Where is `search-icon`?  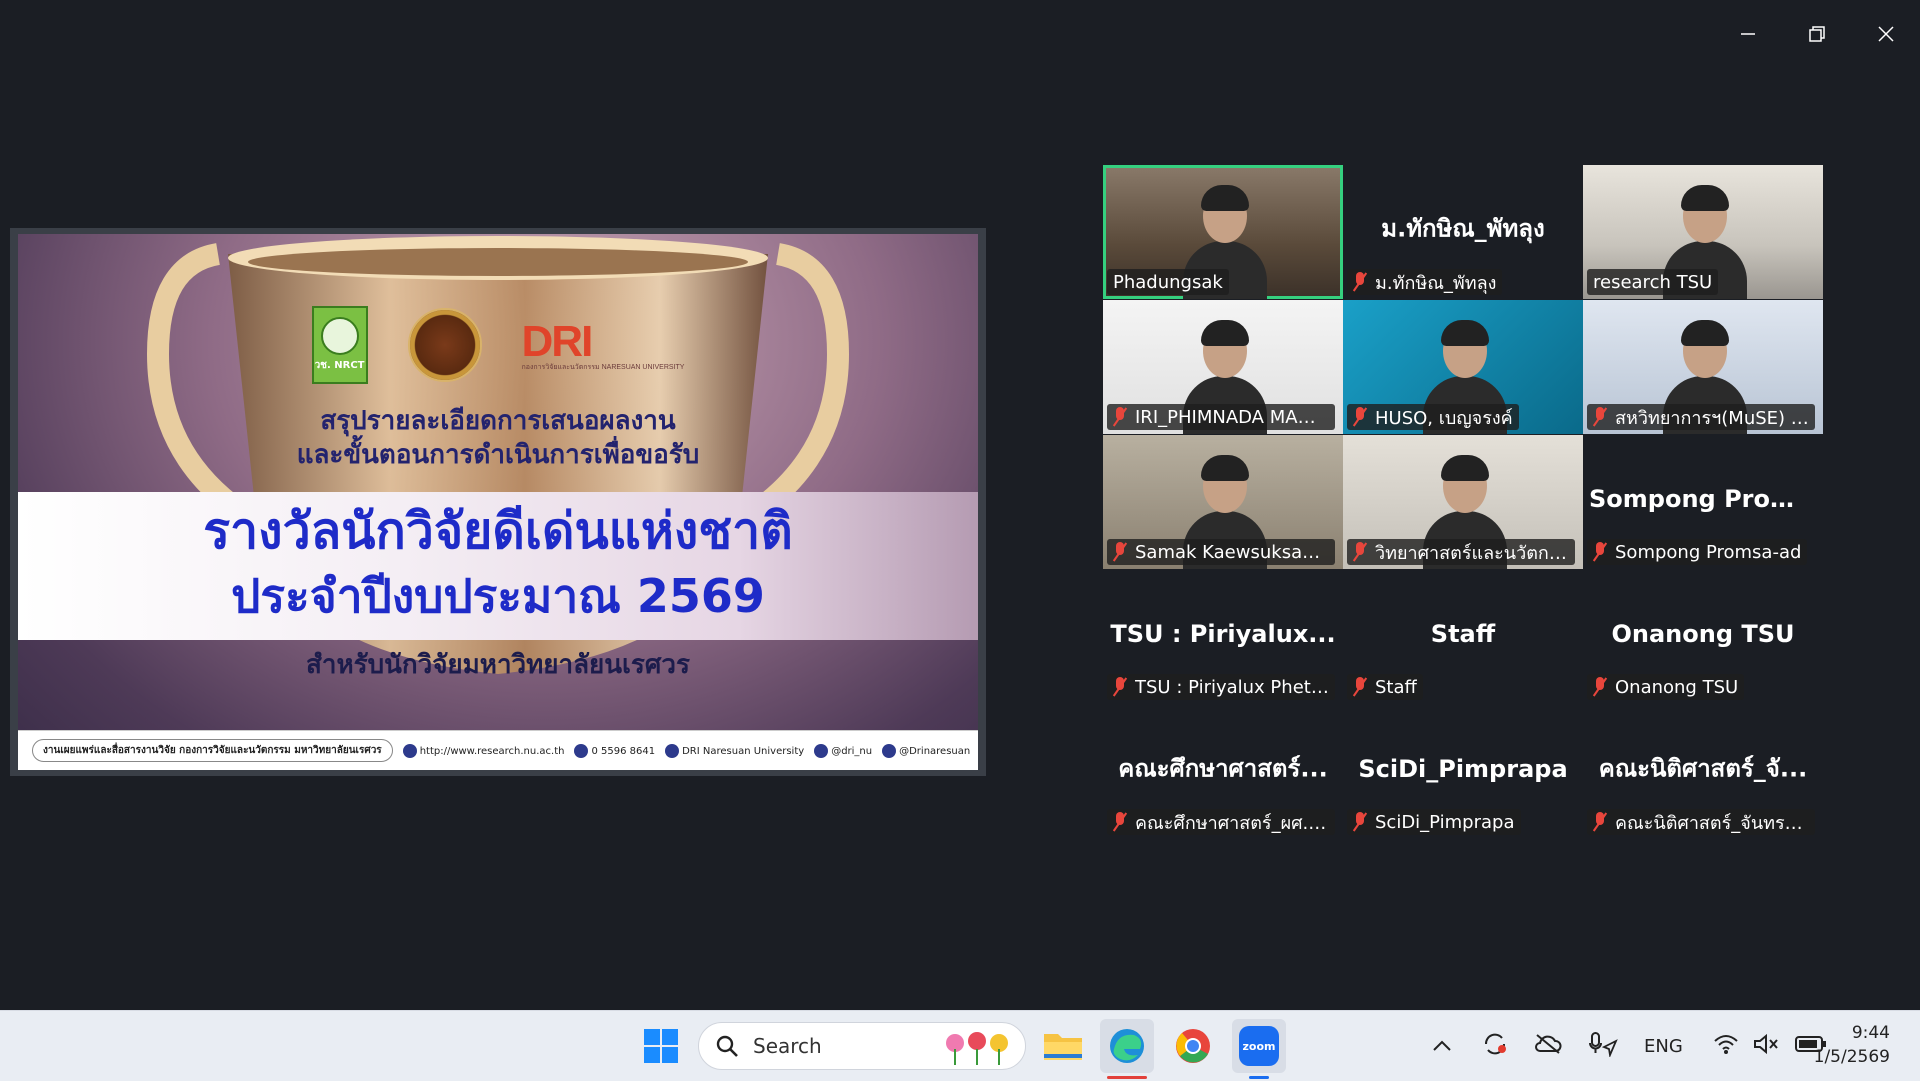
search-icon is located at coordinates (727, 1046).